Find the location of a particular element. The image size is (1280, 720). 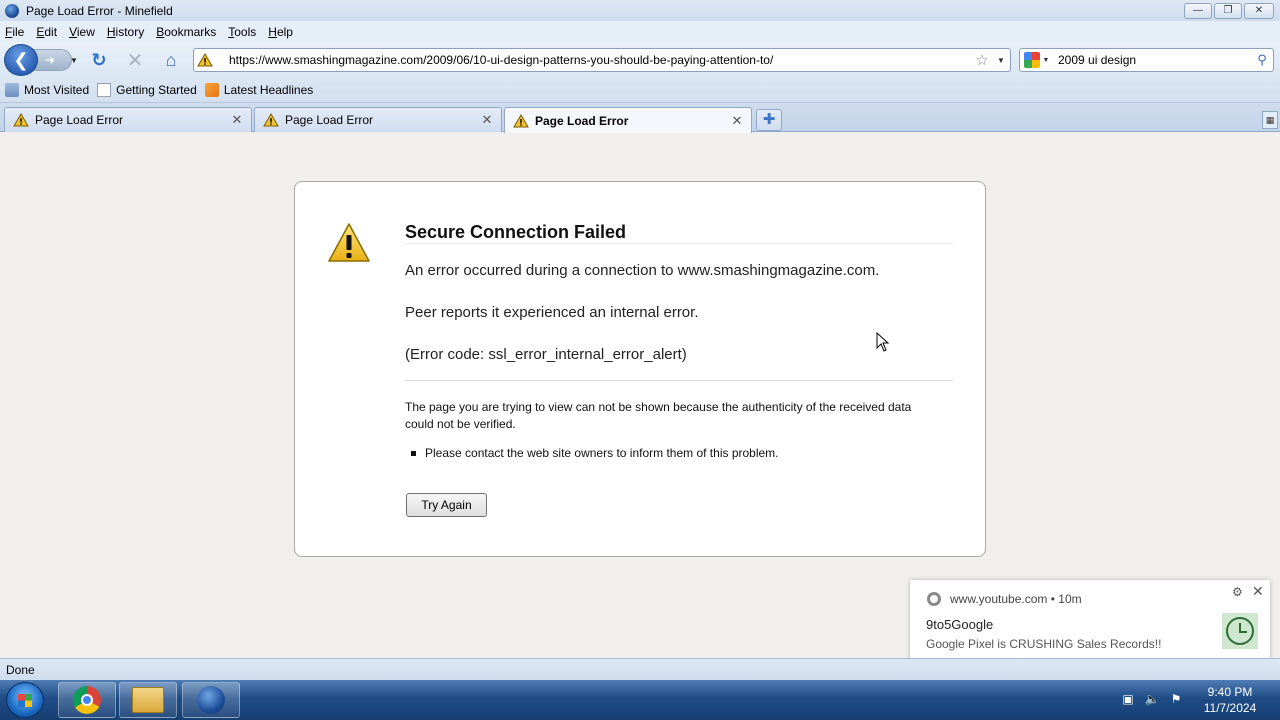

home-icon: ⌂ is located at coordinates (171, 60).